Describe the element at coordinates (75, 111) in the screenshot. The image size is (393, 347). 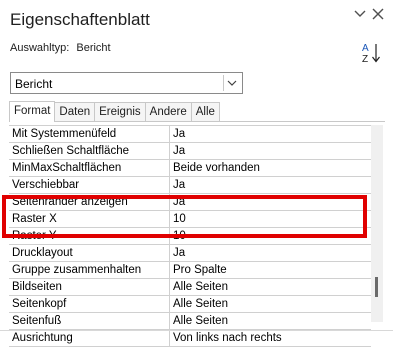
I see `tab-daten: Daten` at that location.